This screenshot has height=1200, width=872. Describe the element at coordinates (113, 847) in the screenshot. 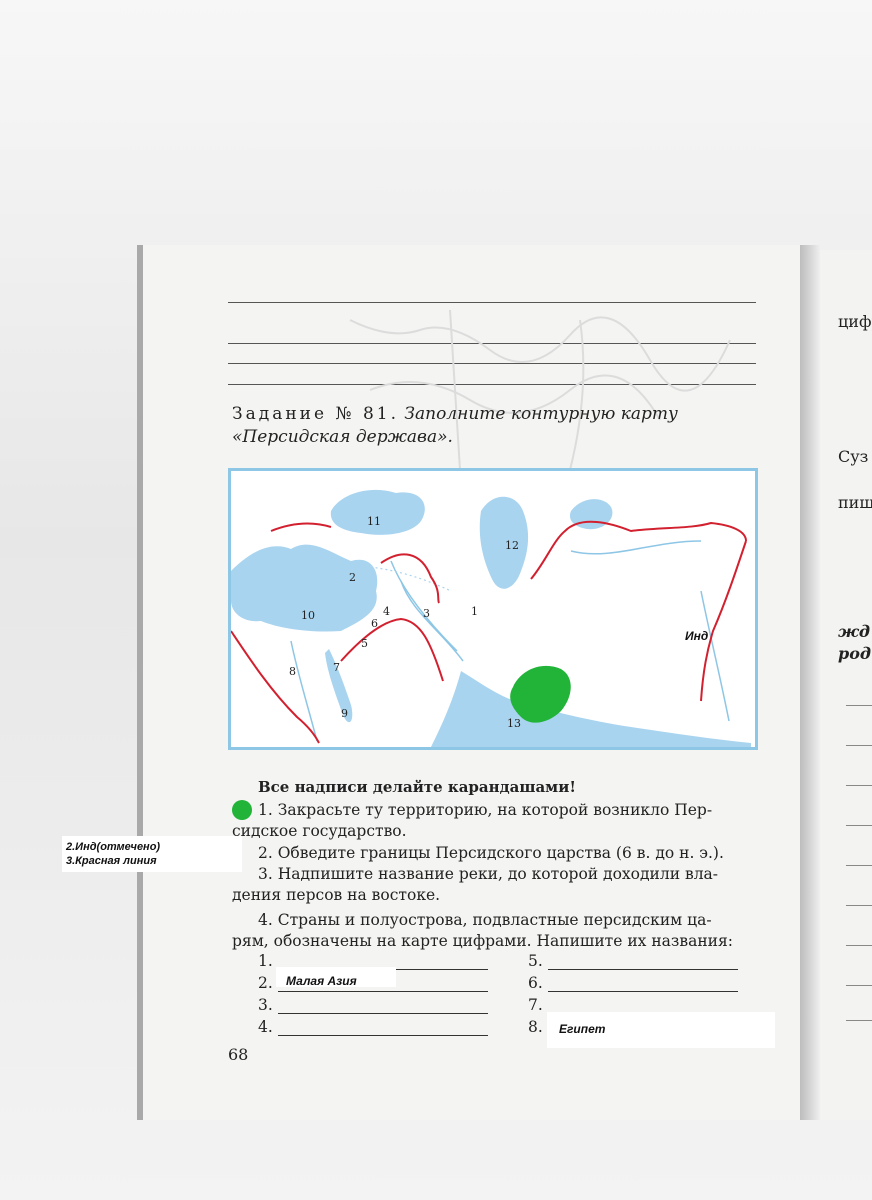

I see `side-note-line1: 2.Инд(отмечено)` at that location.